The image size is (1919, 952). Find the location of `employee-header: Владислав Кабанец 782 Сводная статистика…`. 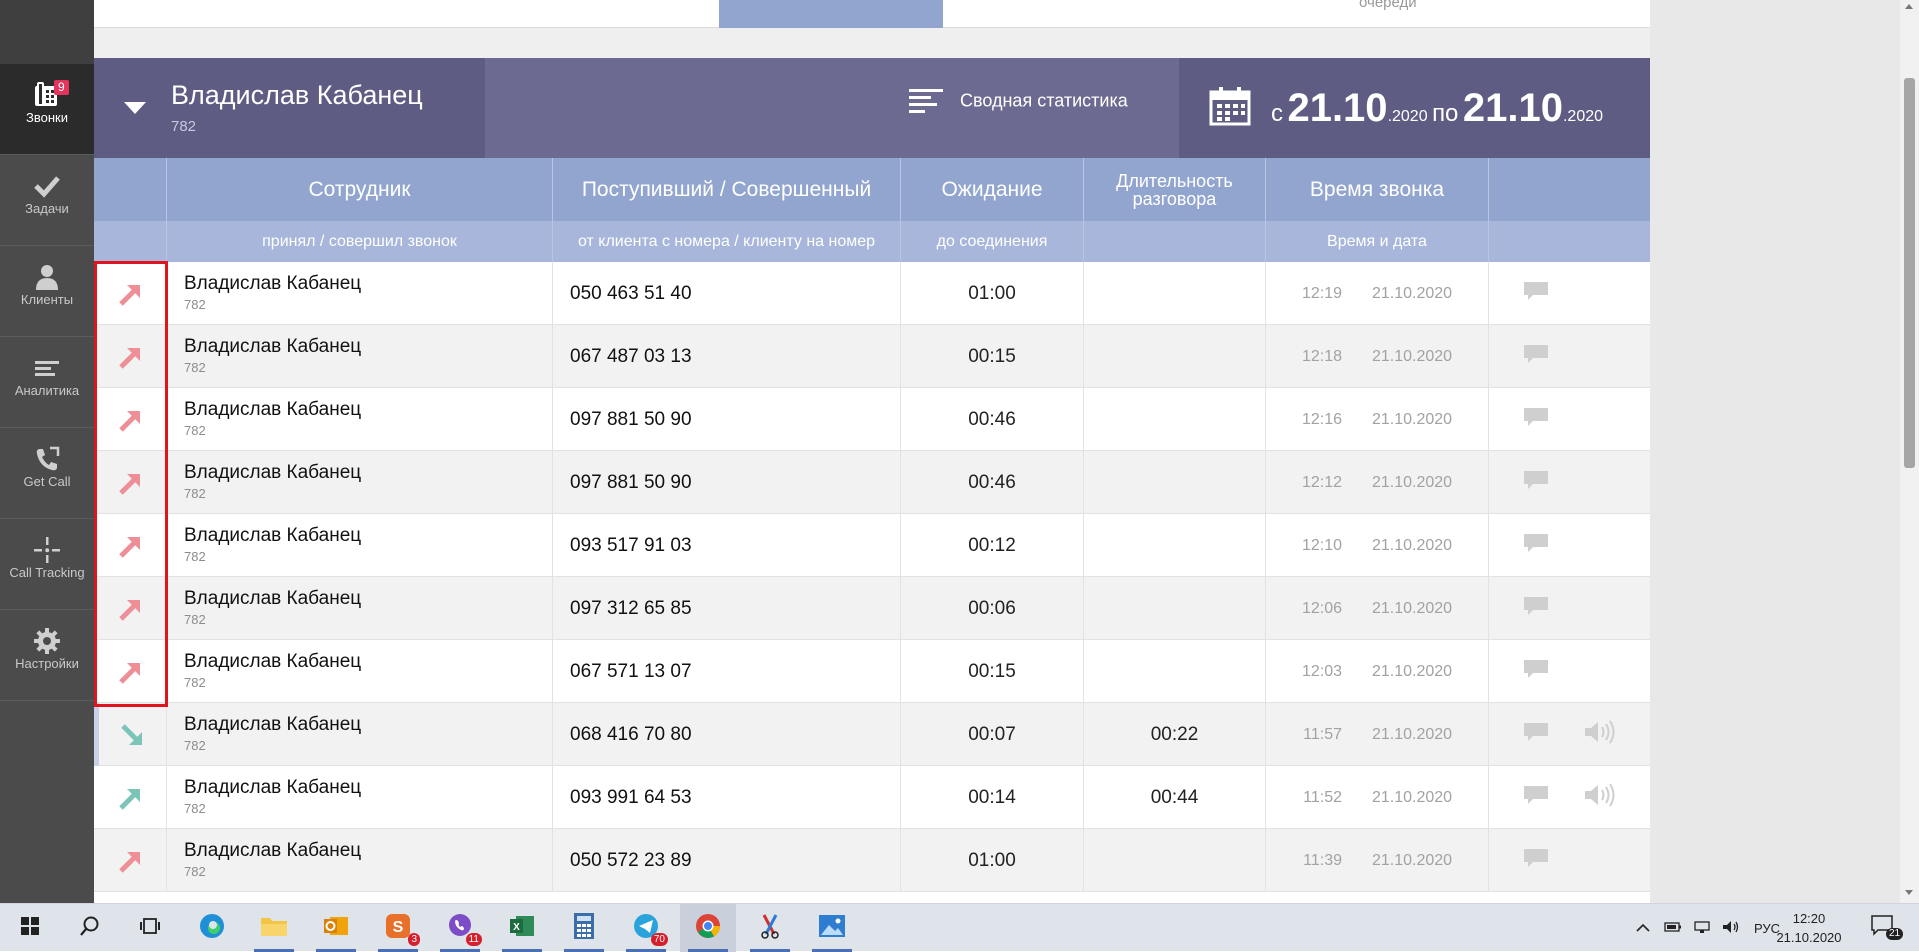

employee-header: Владислав Кабанец 782 Сводная статистика… is located at coordinates (872, 108).